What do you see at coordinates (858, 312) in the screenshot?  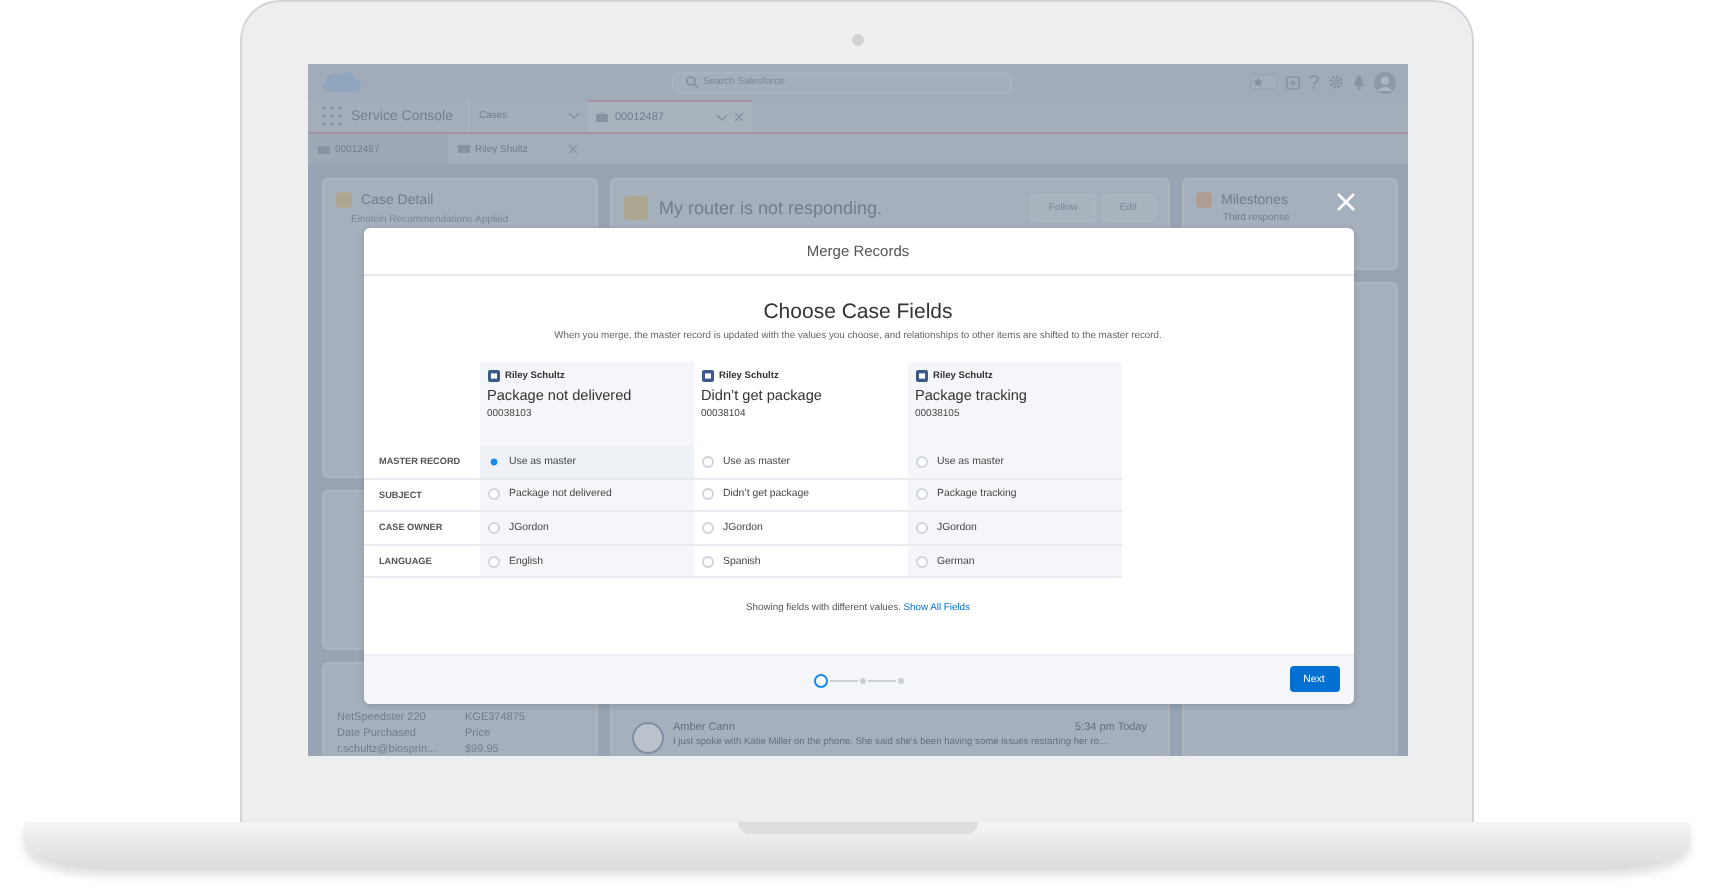 I see `section-heading: Choose Case Fields` at bounding box center [858, 312].